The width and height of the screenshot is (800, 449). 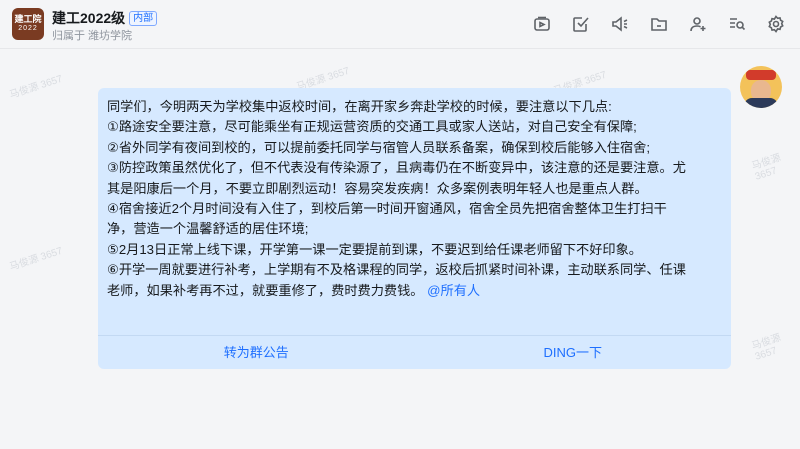 I want to click on search-icon, so click(x=737, y=24).